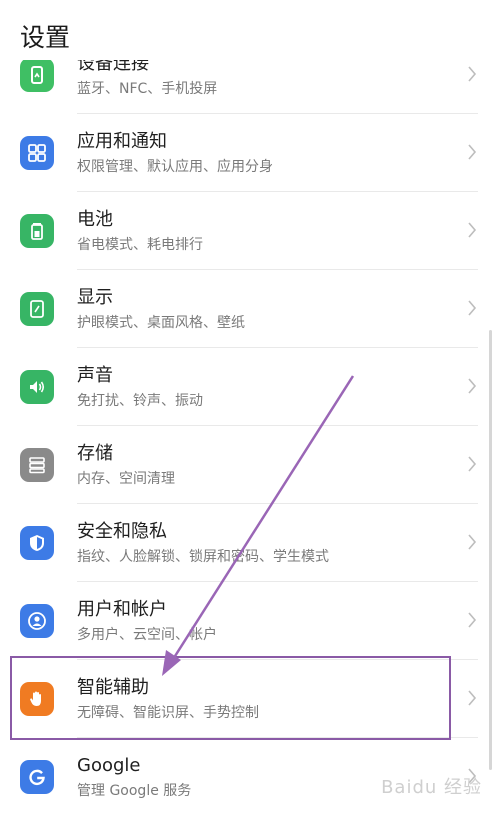  I want to click on settings-item-label: 声音, so click(95, 375).